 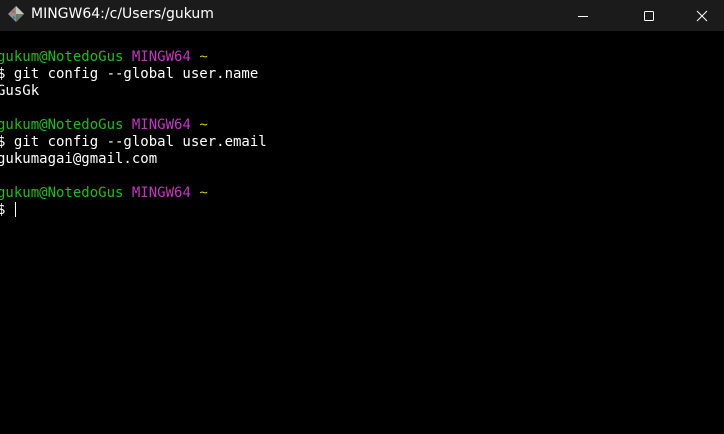 I want to click on command-line: $ git config --global user.email, so click(x=133, y=142).